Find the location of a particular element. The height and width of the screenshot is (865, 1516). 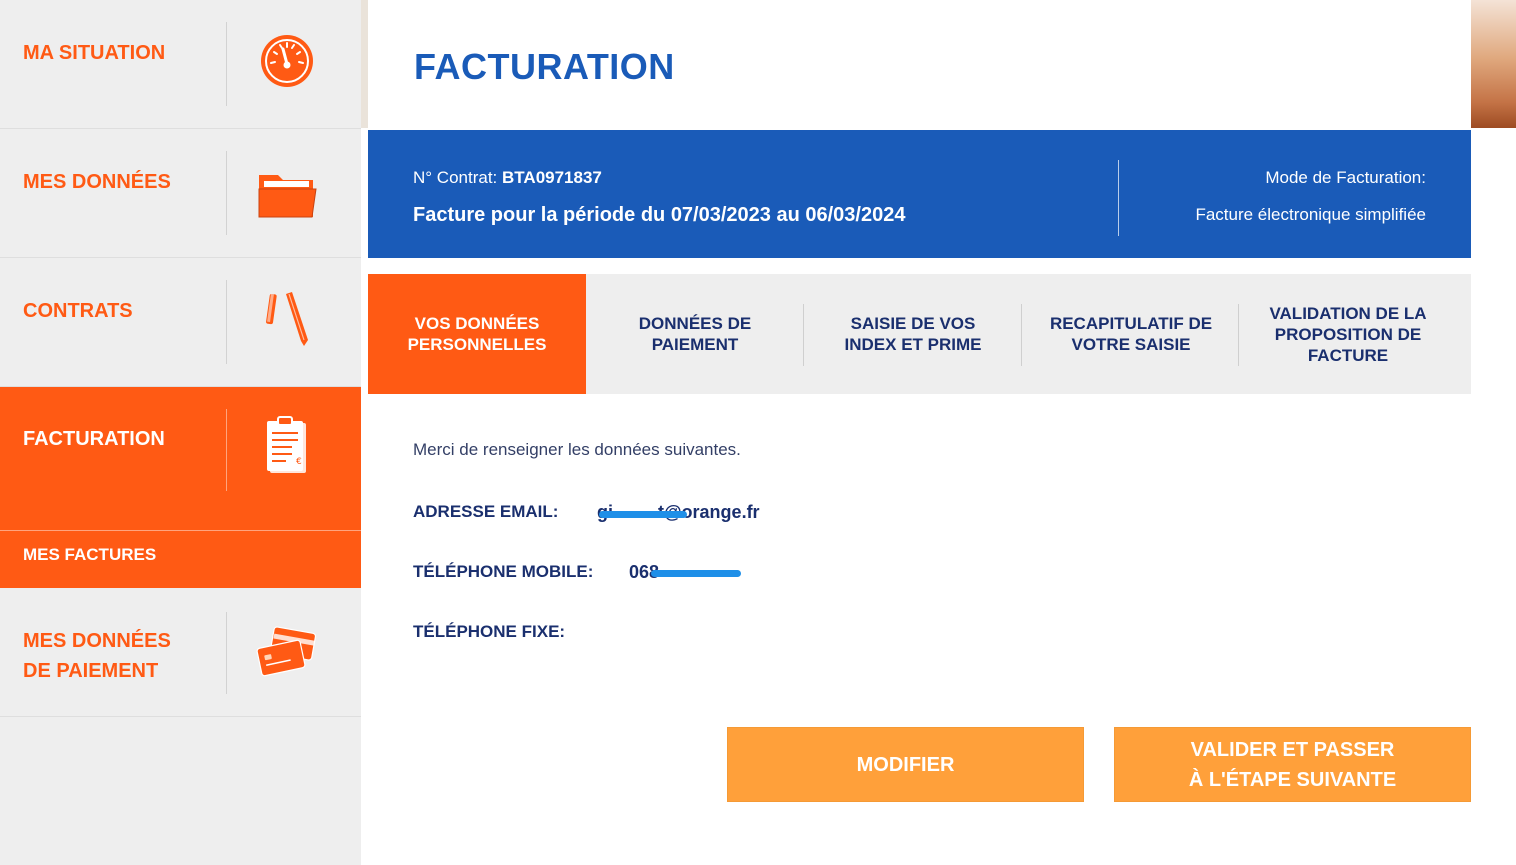

clipboard-invoice-icon: € is located at coordinates (286, 444).